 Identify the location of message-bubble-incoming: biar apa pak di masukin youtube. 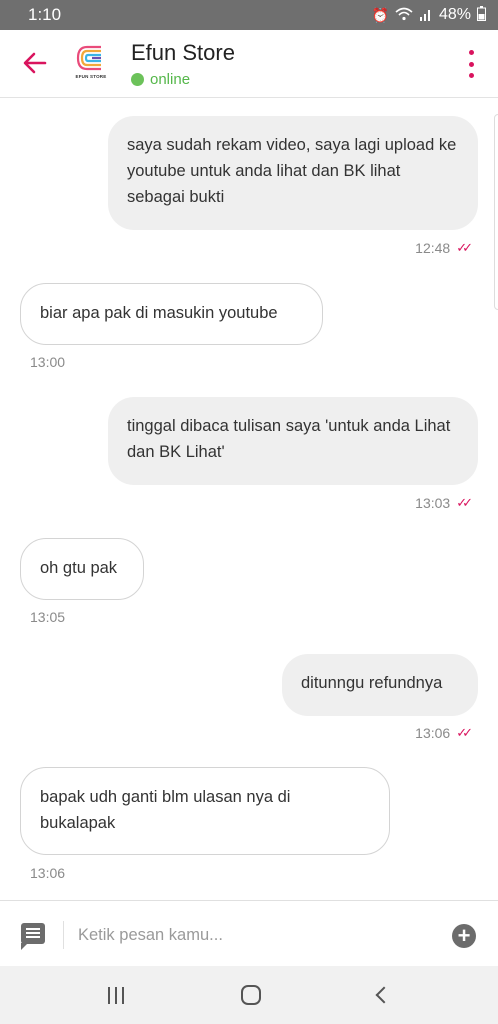
(171, 314).